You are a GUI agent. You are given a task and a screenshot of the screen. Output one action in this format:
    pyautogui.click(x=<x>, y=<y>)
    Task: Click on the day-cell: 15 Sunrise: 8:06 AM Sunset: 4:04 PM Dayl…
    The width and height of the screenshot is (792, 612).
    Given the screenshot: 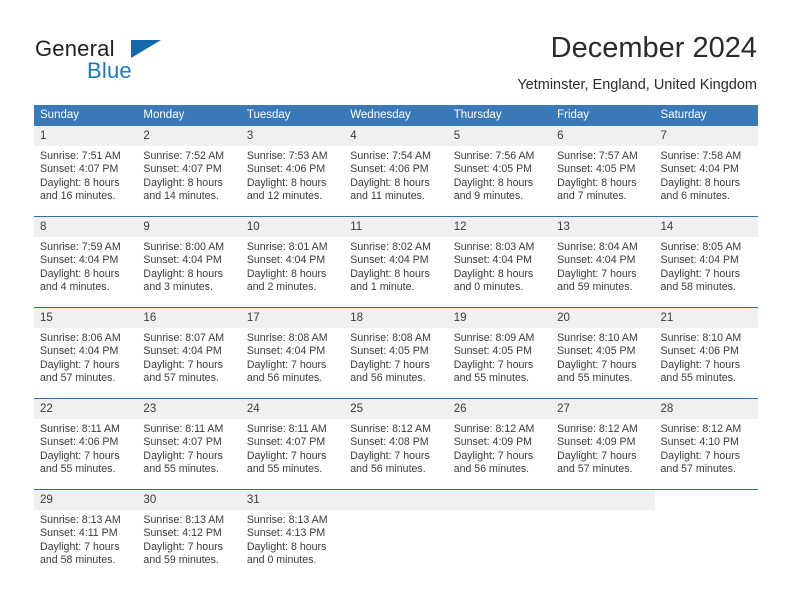 What is the action you would take?
    pyautogui.click(x=86, y=353)
    